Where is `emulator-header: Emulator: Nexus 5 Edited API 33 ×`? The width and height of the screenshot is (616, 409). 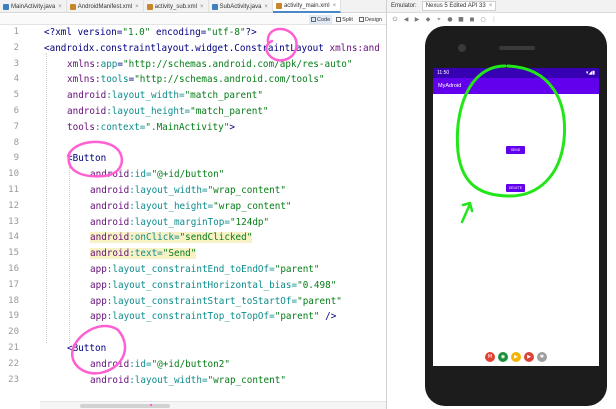
emulator-header: Emulator: Nexus 5 Edited API 33 × is located at coordinates (501, 6).